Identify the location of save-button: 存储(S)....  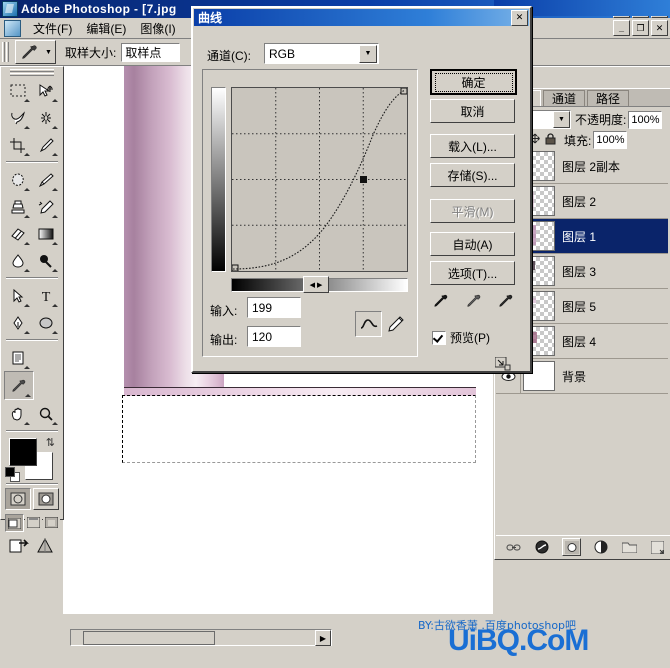
(472, 175).